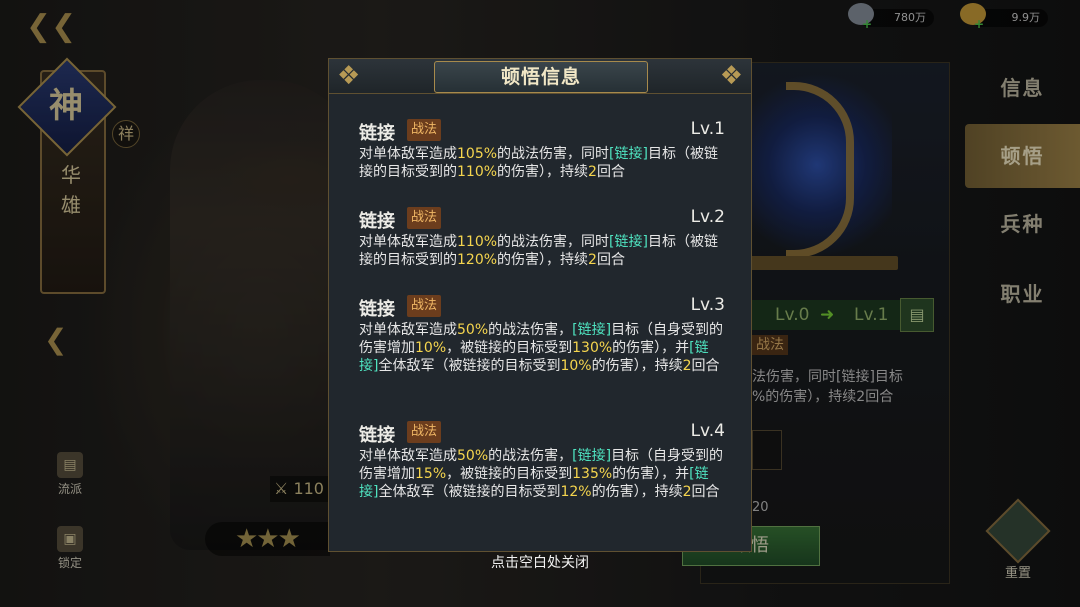 The width and height of the screenshot is (1080, 607). What do you see at coordinates (707, 305) in the screenshot?
I see `skill-level: Lv.3` at bounding box center [707, 305].